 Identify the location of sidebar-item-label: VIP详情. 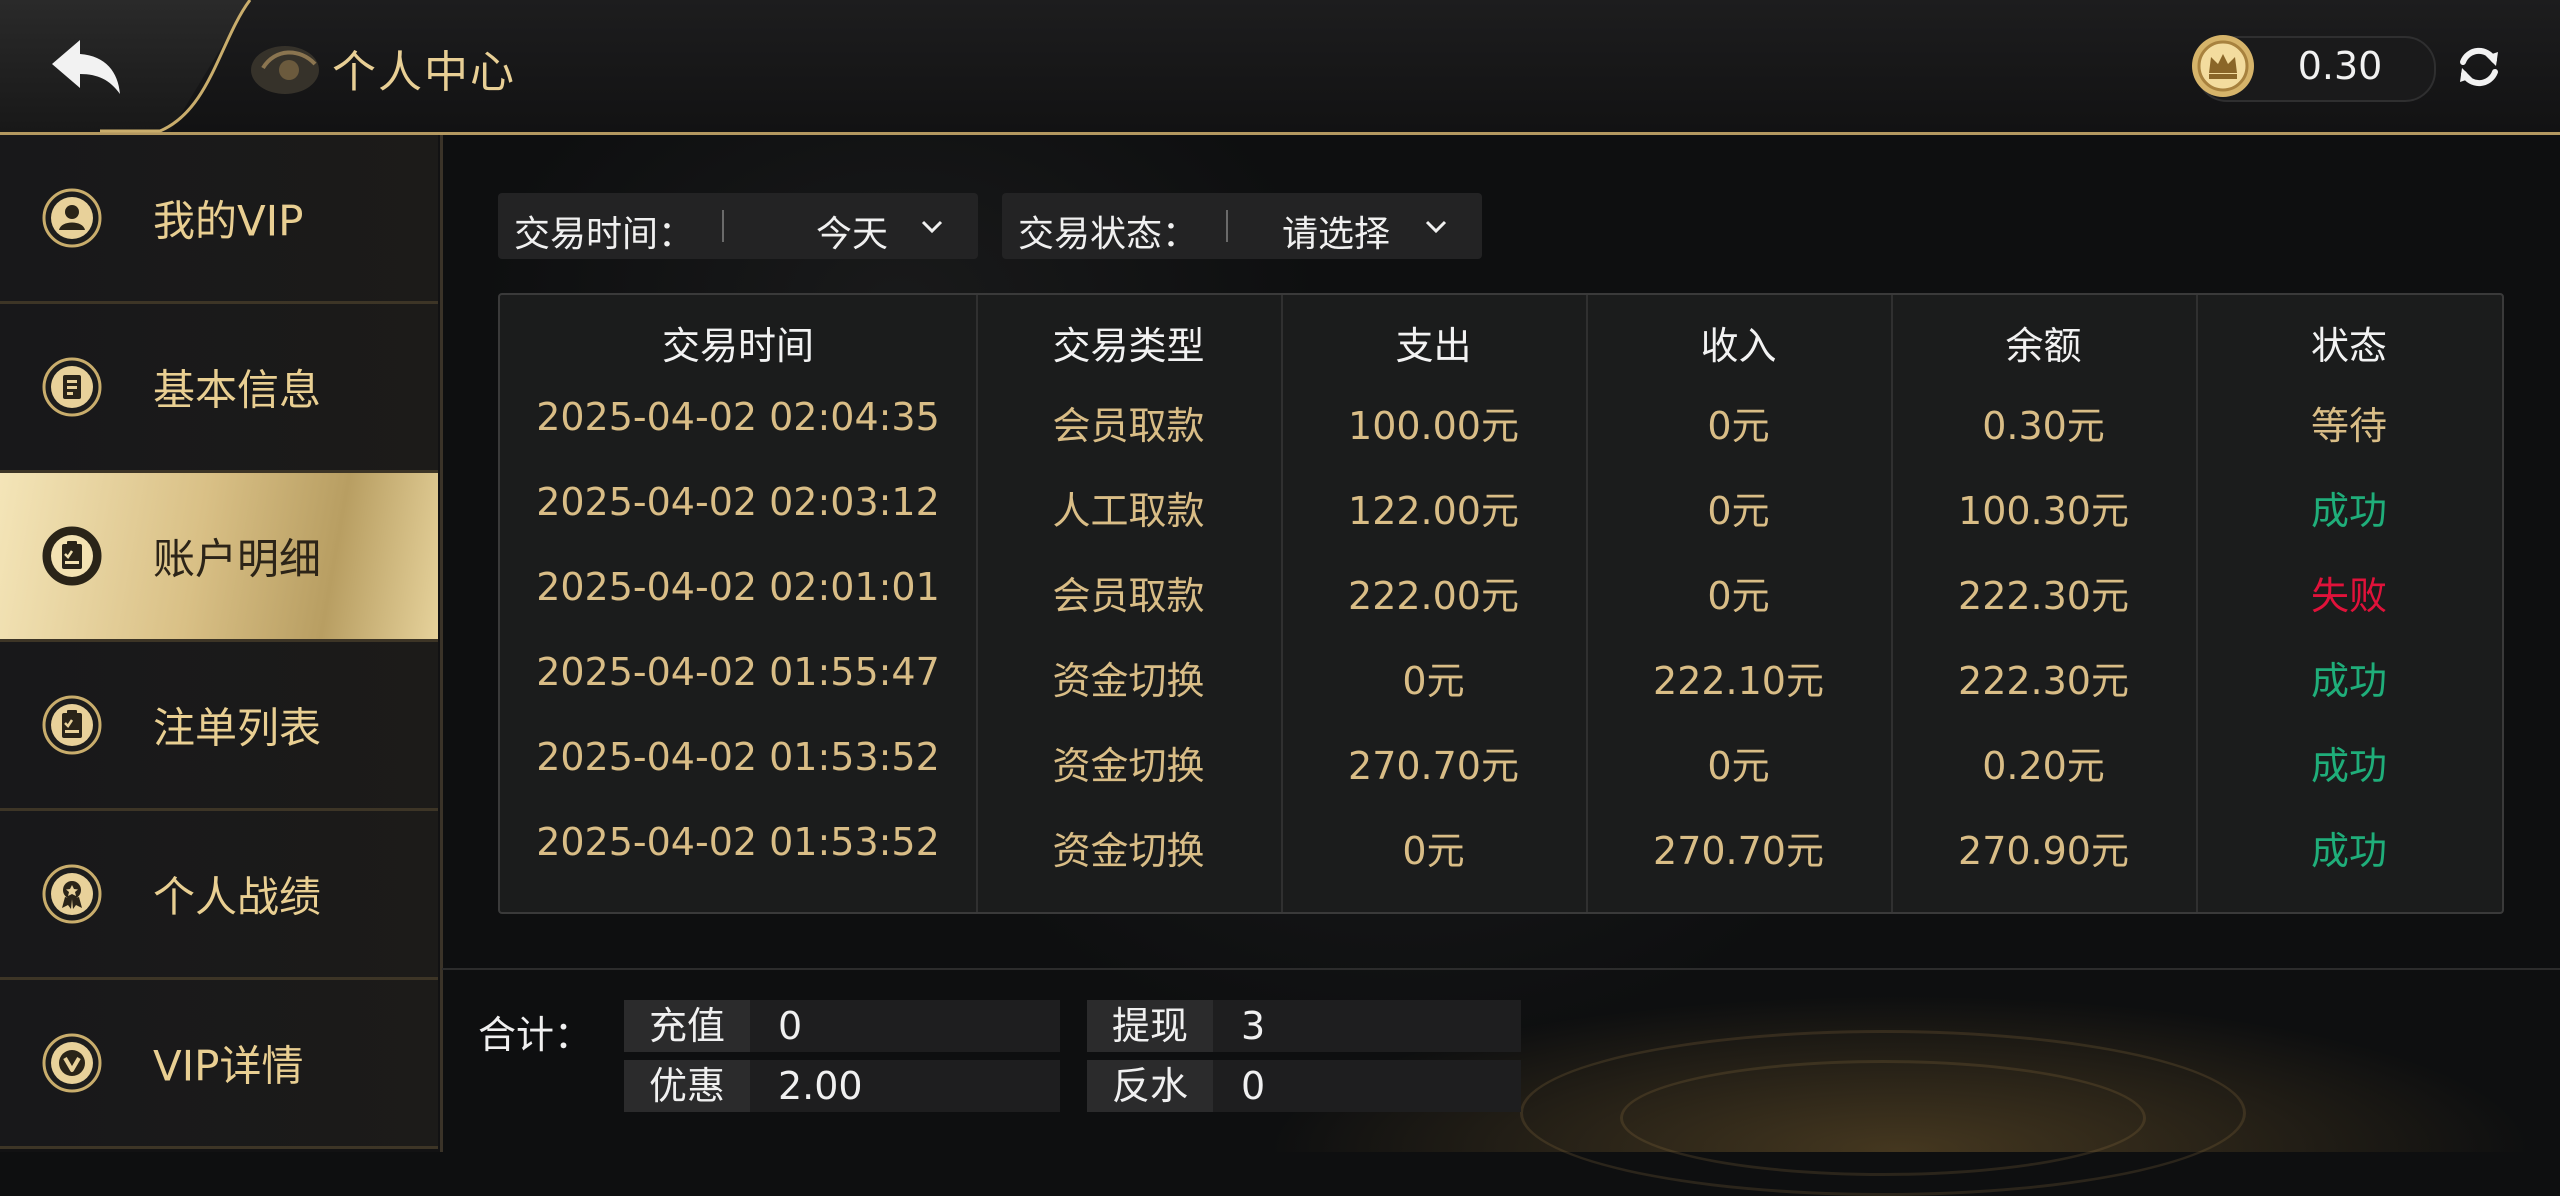
(228, 1066).